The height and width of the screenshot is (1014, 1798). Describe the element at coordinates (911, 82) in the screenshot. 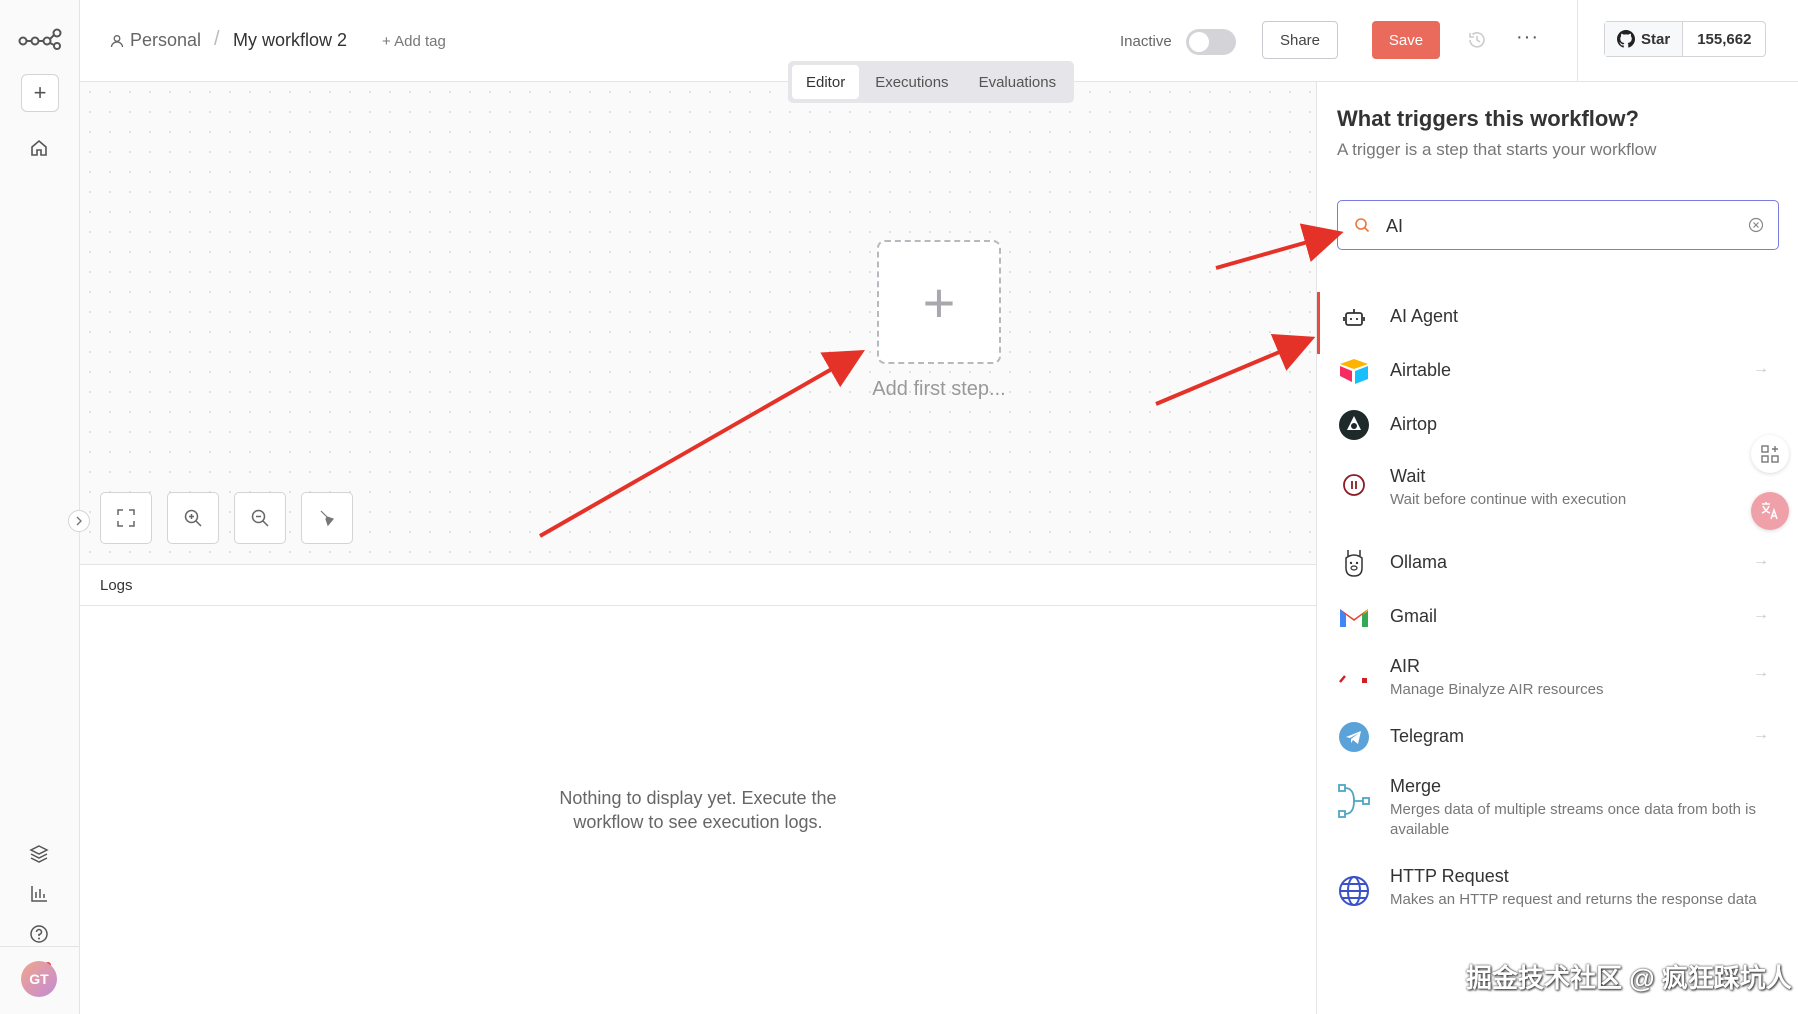

I see `tab-executions: Executions` at that location.